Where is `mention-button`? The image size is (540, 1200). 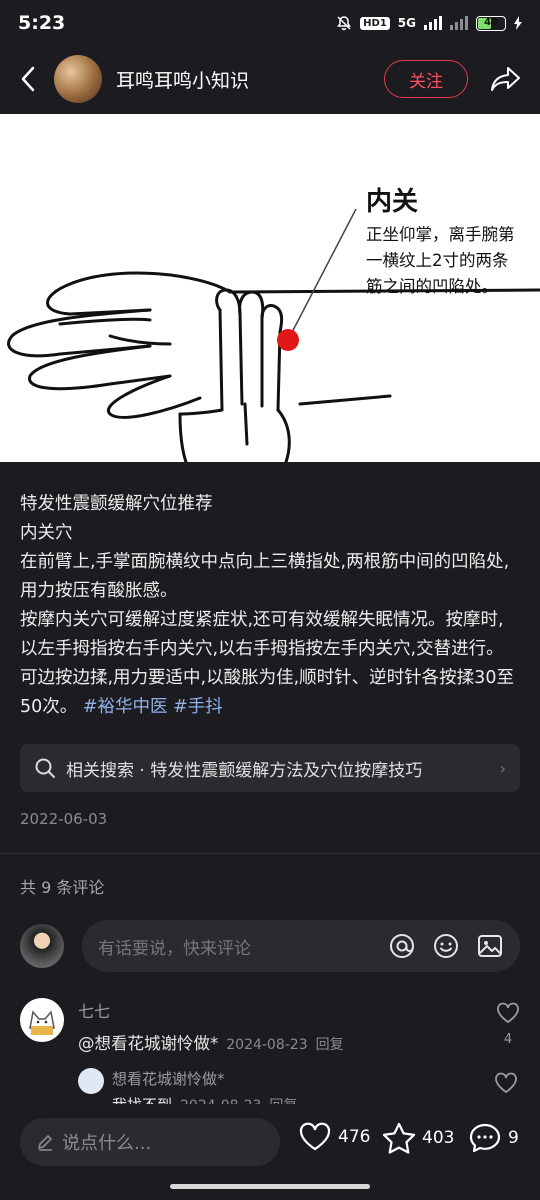 mention-button is located at coordinates (402, 946).